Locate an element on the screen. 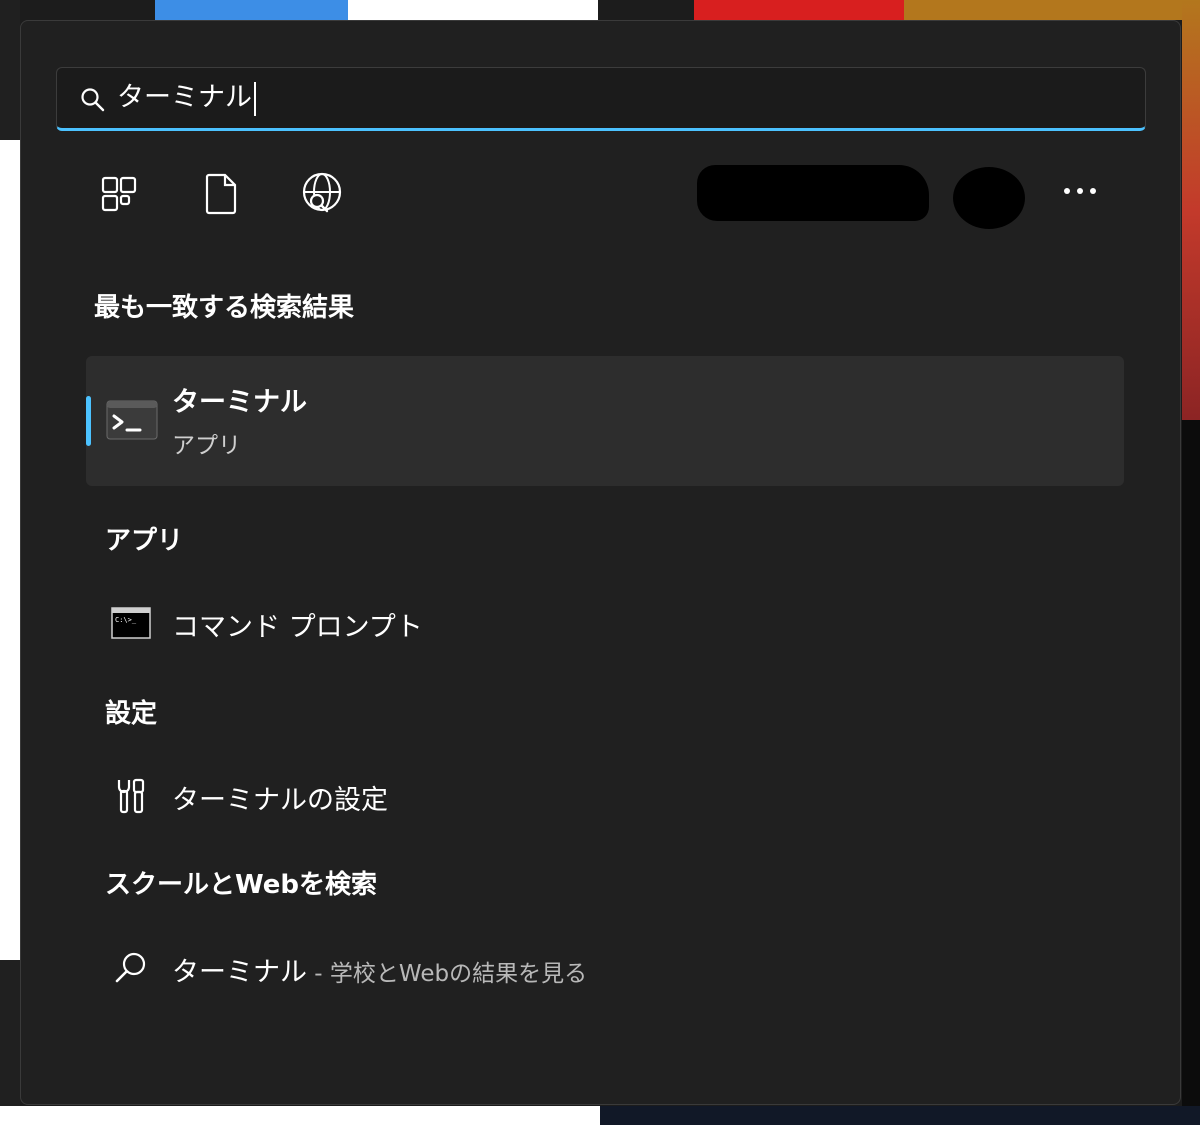  result-web-search: ターミナル - 学校とWebの結果を見る is located at coordinates (605, 968).